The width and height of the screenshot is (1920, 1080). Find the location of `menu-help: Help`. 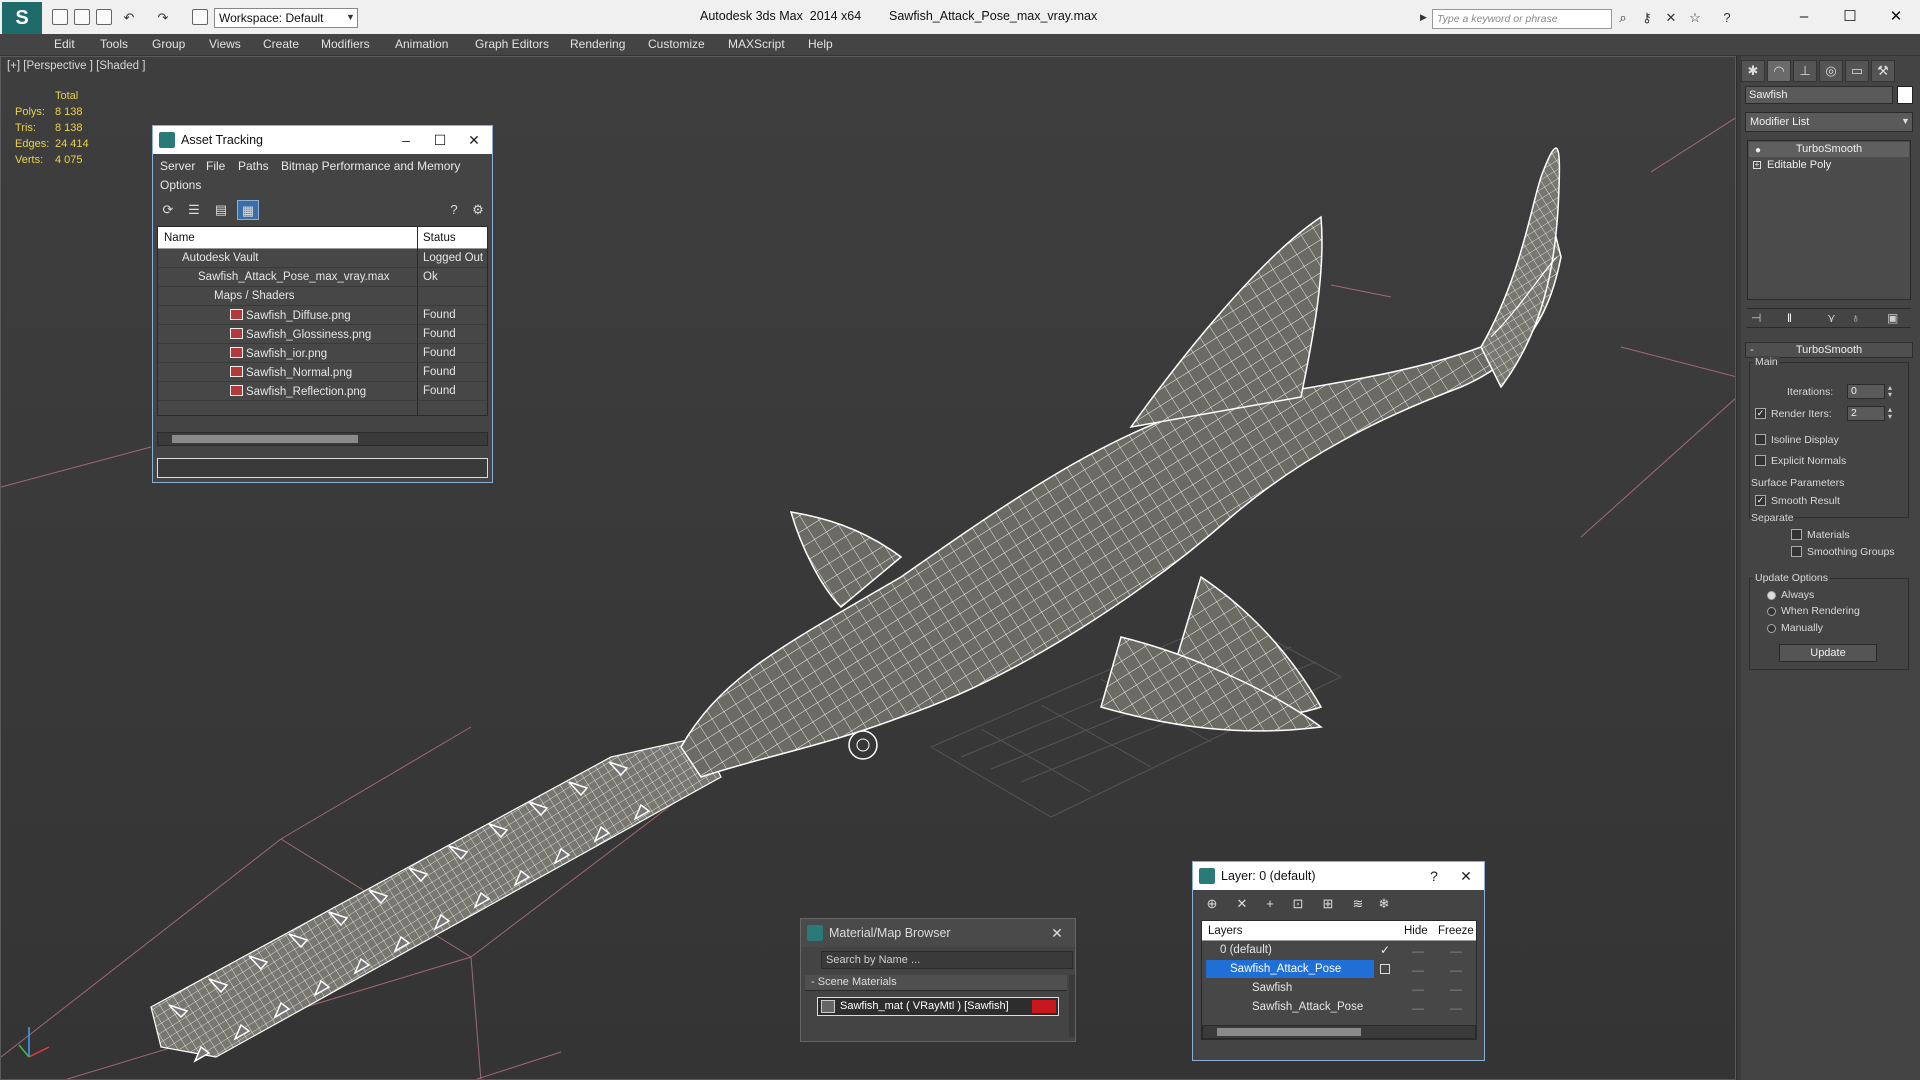

menu-help: Help is located at coordinates (820, 44).